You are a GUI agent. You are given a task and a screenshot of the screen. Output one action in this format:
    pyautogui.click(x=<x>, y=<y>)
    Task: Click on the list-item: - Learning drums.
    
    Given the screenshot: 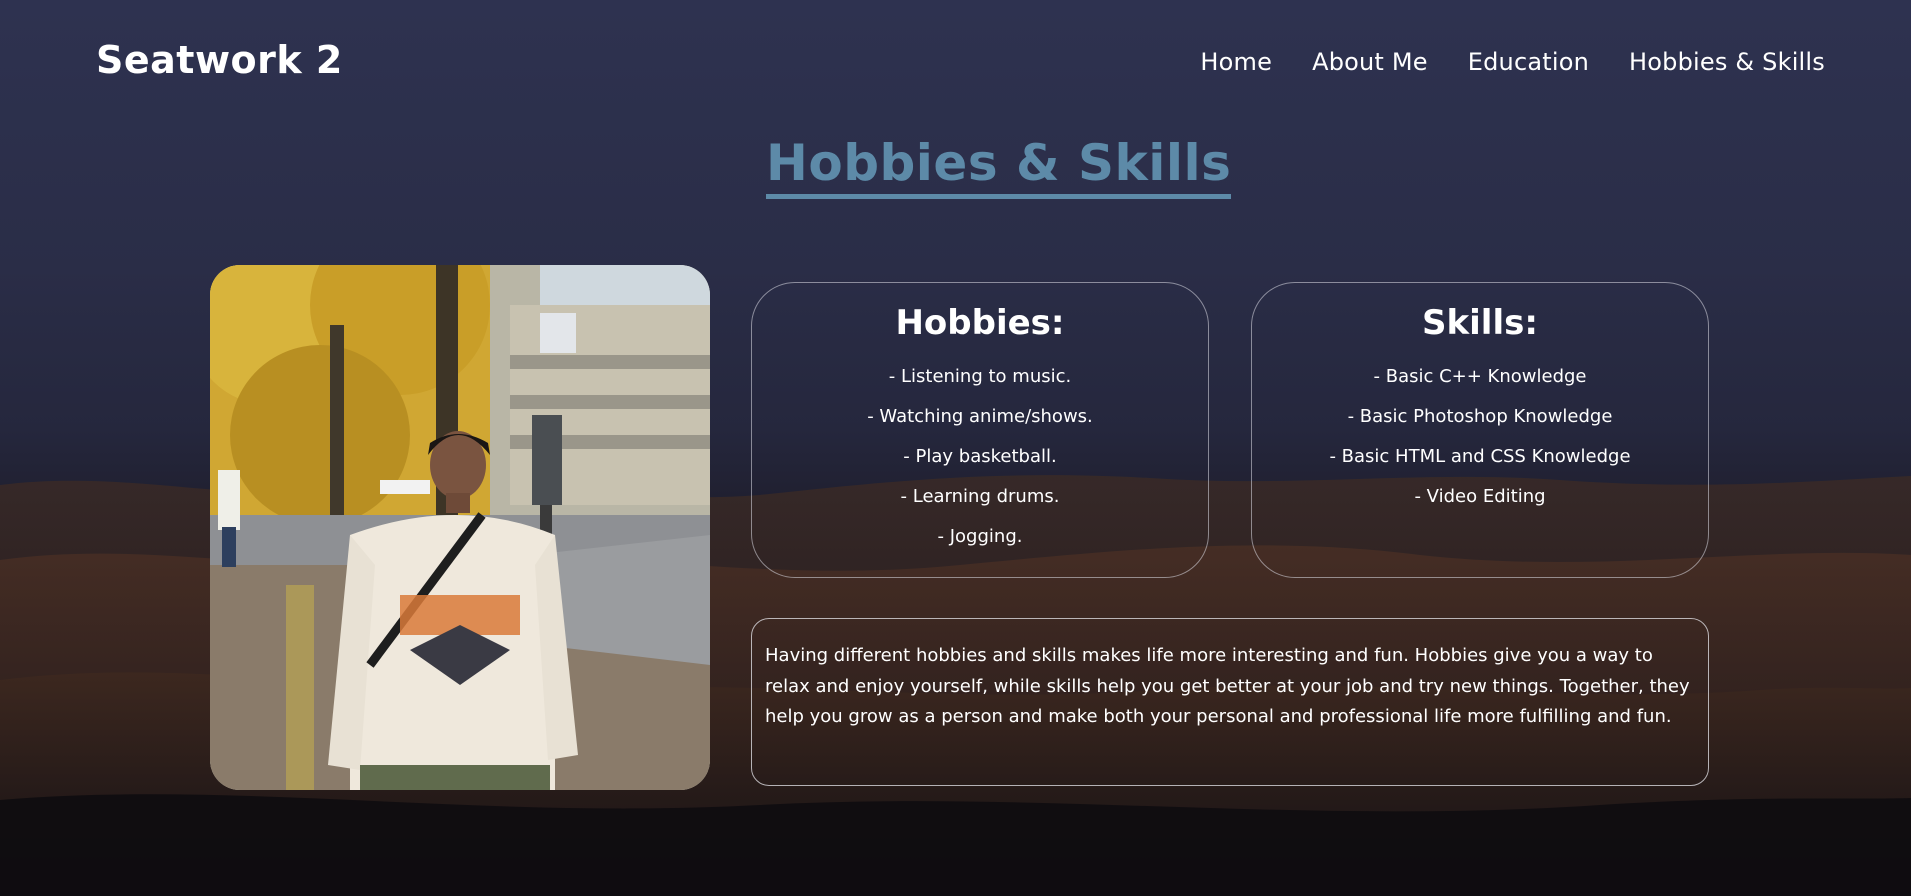 What is the action you would take?
    pyautogui.click(x=980, y=496)
    